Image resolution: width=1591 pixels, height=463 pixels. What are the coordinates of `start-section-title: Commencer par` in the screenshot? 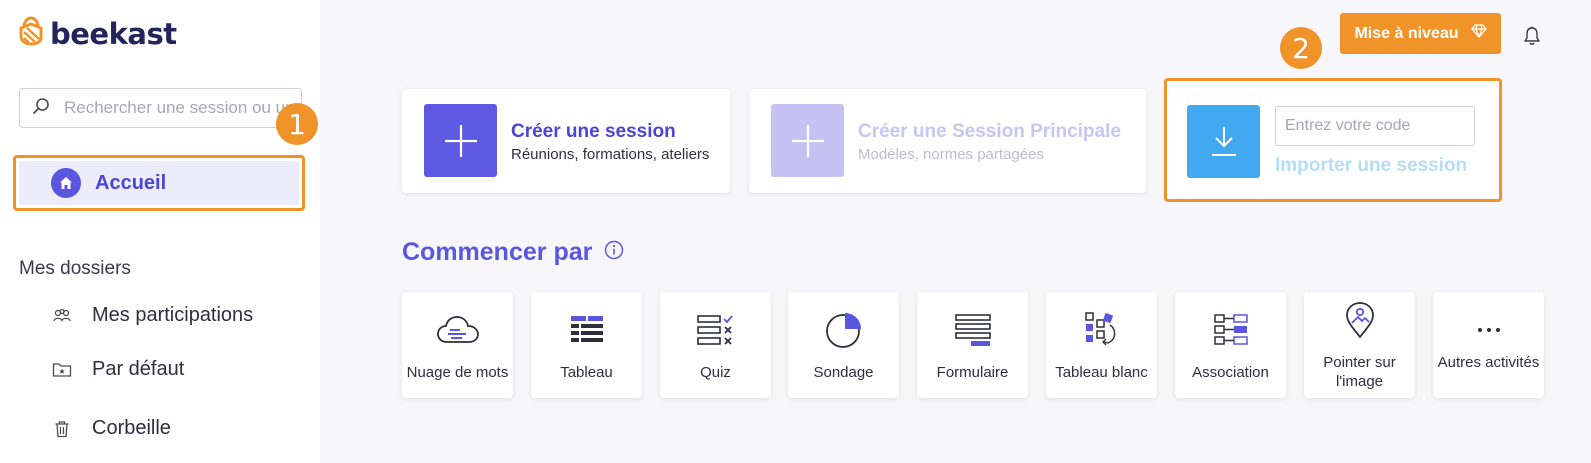 It's located at (513, 252).